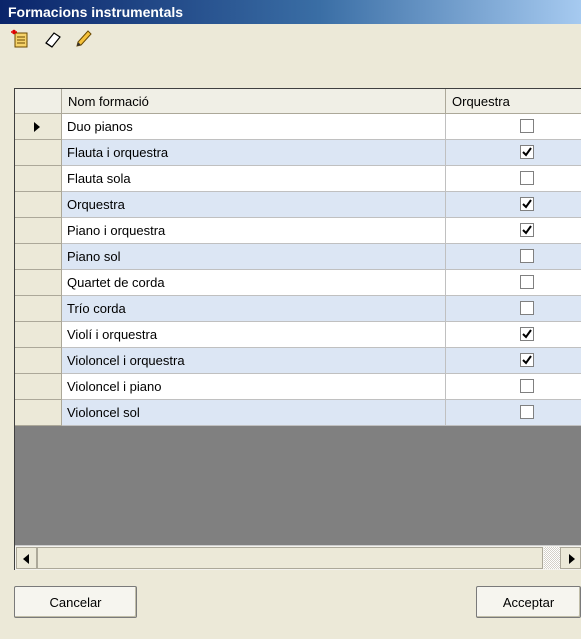 The width and height of the screenshot is (581, 639). I want to click on cell-nom-formacio: Piano i orquestra, so click(254, 231).